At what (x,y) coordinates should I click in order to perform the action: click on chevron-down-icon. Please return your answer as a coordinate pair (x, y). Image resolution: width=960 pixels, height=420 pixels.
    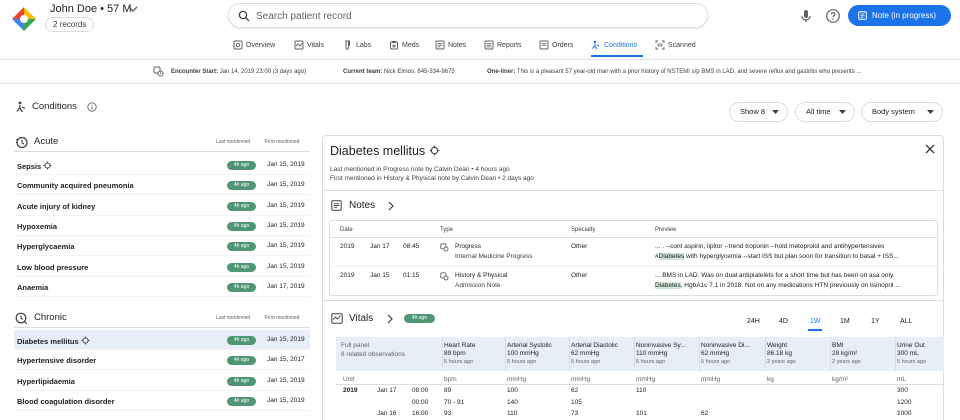
    Looking at the image, I should click on (133, 9).